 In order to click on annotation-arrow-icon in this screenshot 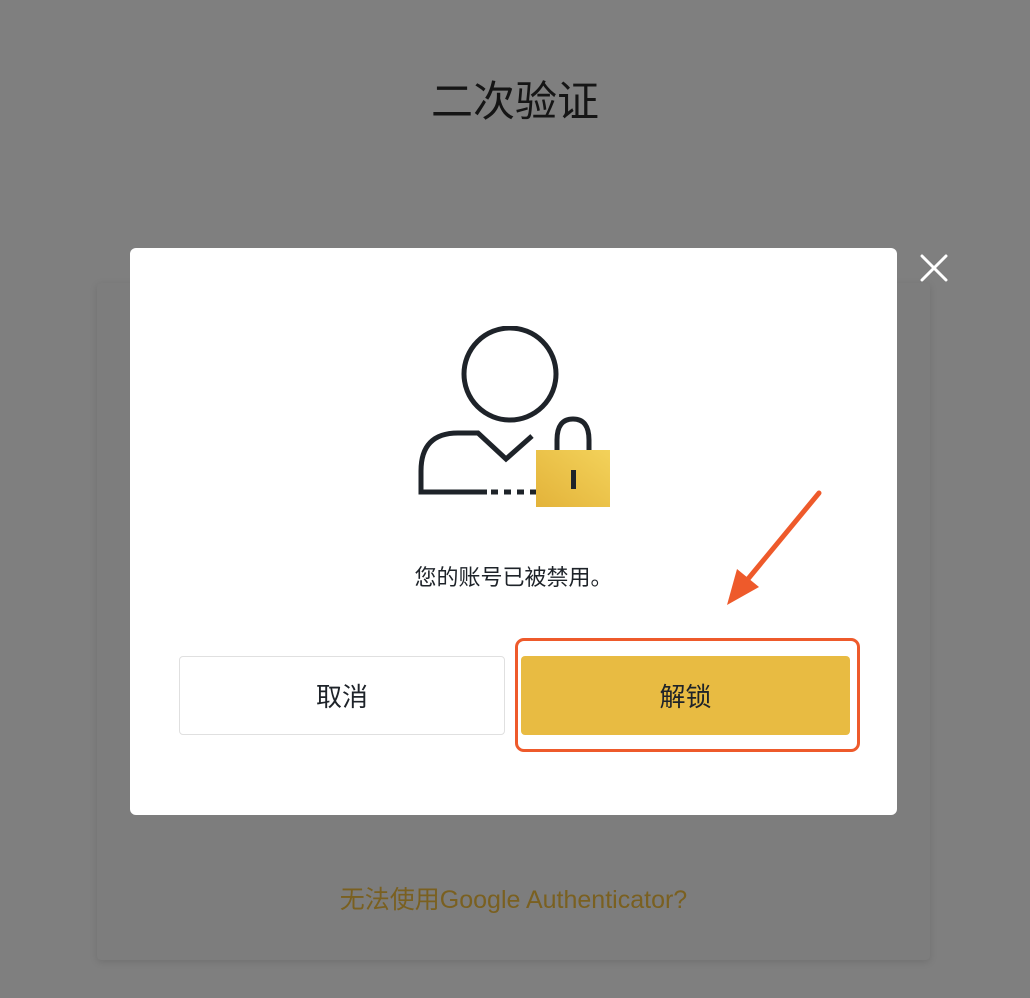, I will do `click(774, 547)`.